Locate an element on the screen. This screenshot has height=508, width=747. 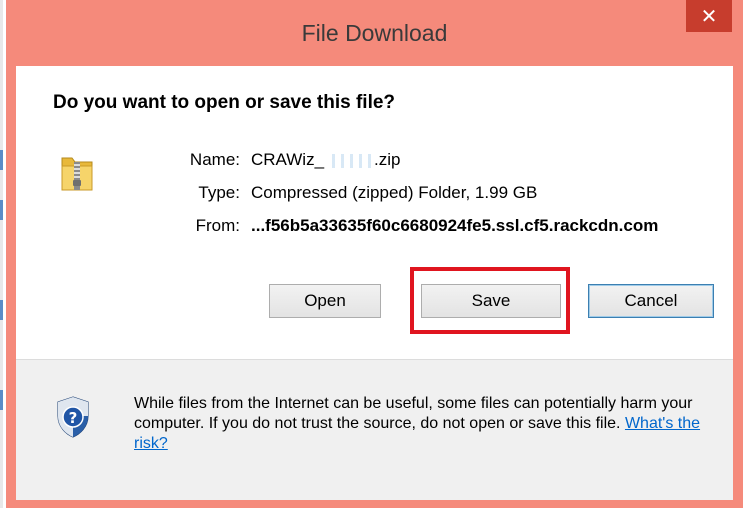
zip-folder-icon is located at coordinates (77, 174).